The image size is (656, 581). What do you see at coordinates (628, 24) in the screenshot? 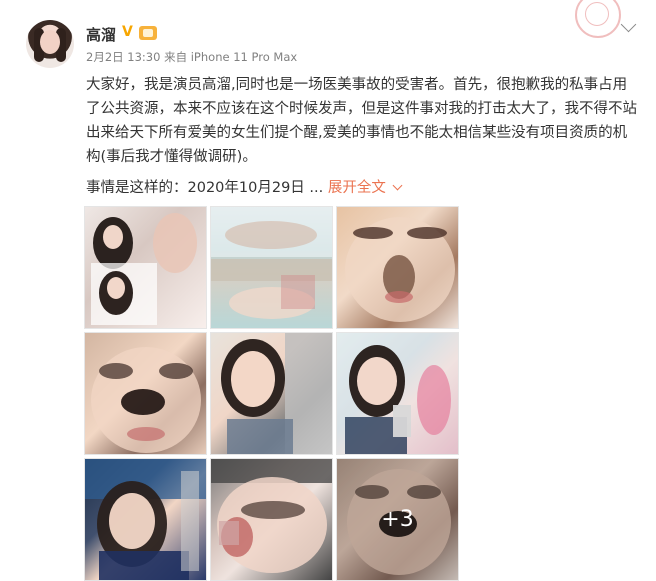
I see `chevron-down-icon` at bounding box center [628, 24].